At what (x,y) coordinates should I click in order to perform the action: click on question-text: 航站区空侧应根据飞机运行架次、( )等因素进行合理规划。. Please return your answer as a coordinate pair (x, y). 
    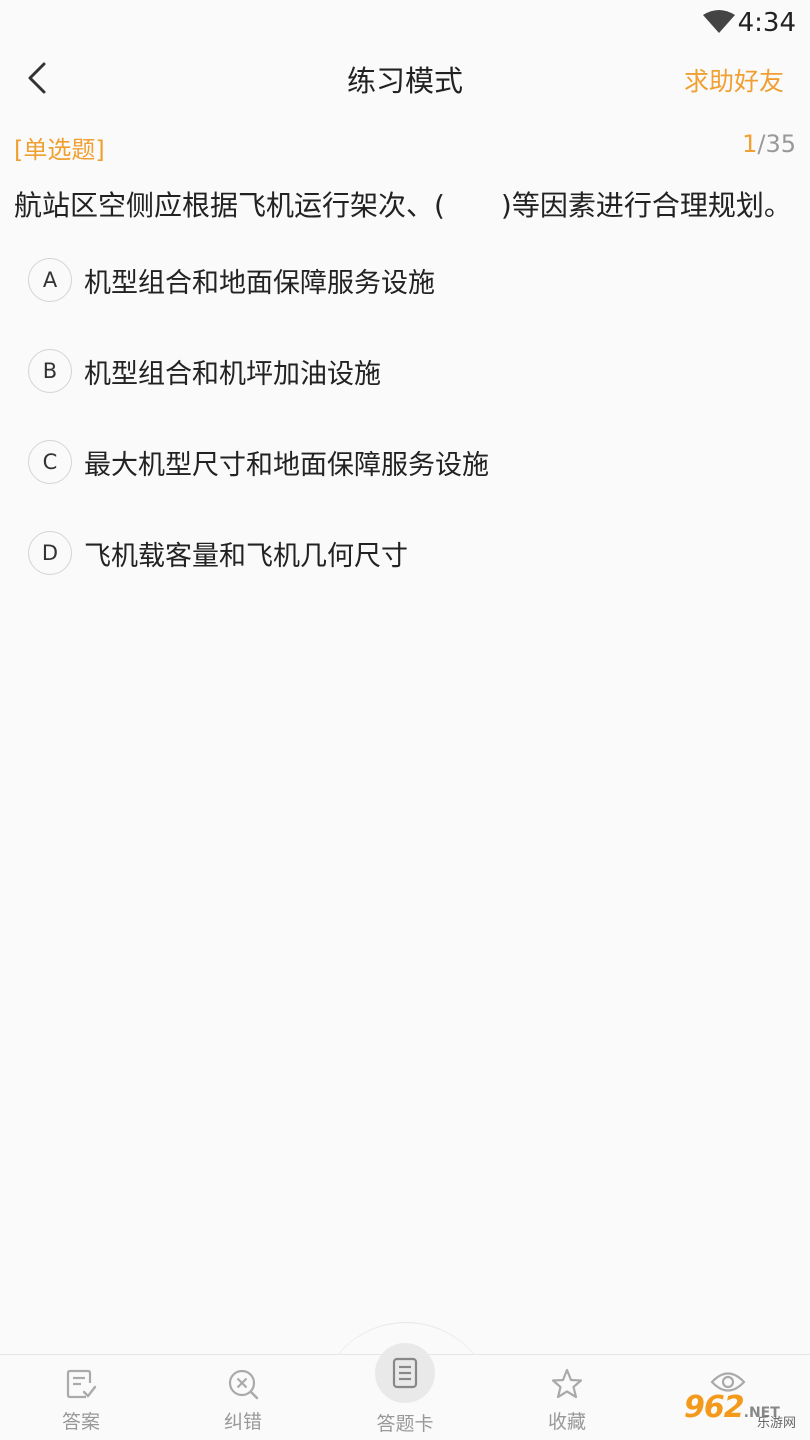
    Looking at the image, I should click on (403, 205).